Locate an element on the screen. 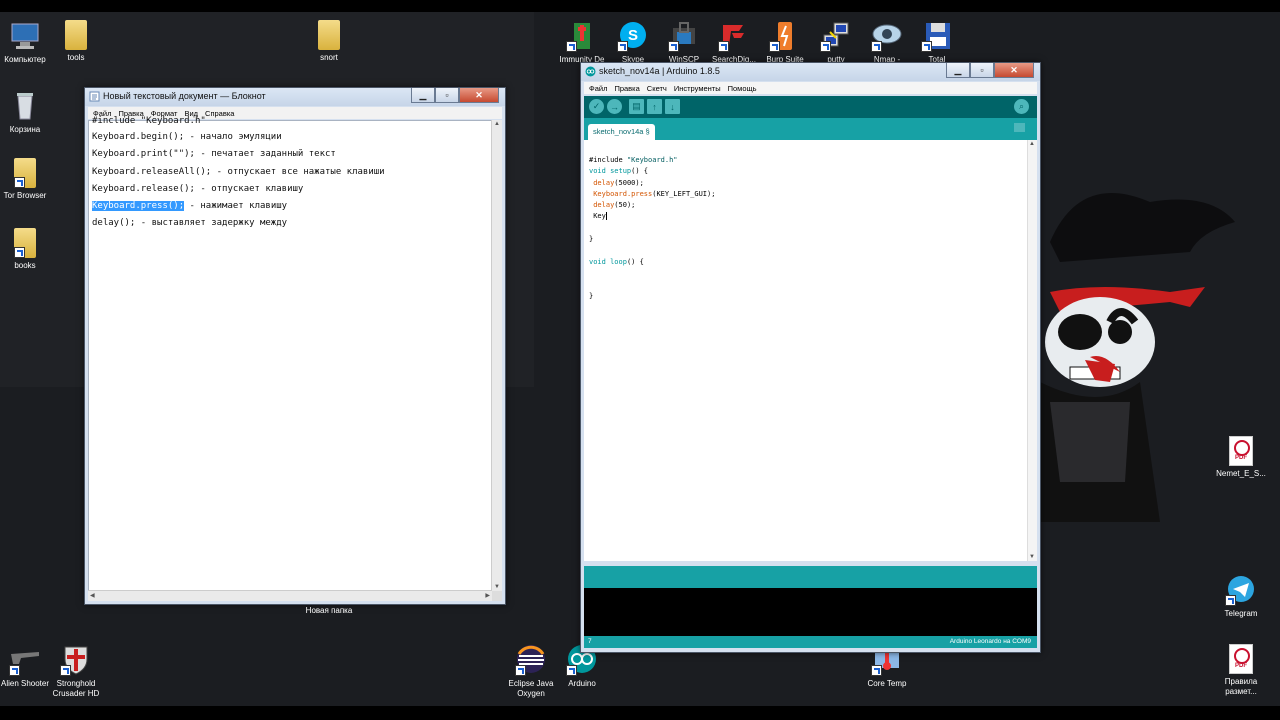 The width and height of the screenshot is (1280, 720). desktop-icon-stronghold: Stronghold Crusader HD is located at coordinates (76, 671).